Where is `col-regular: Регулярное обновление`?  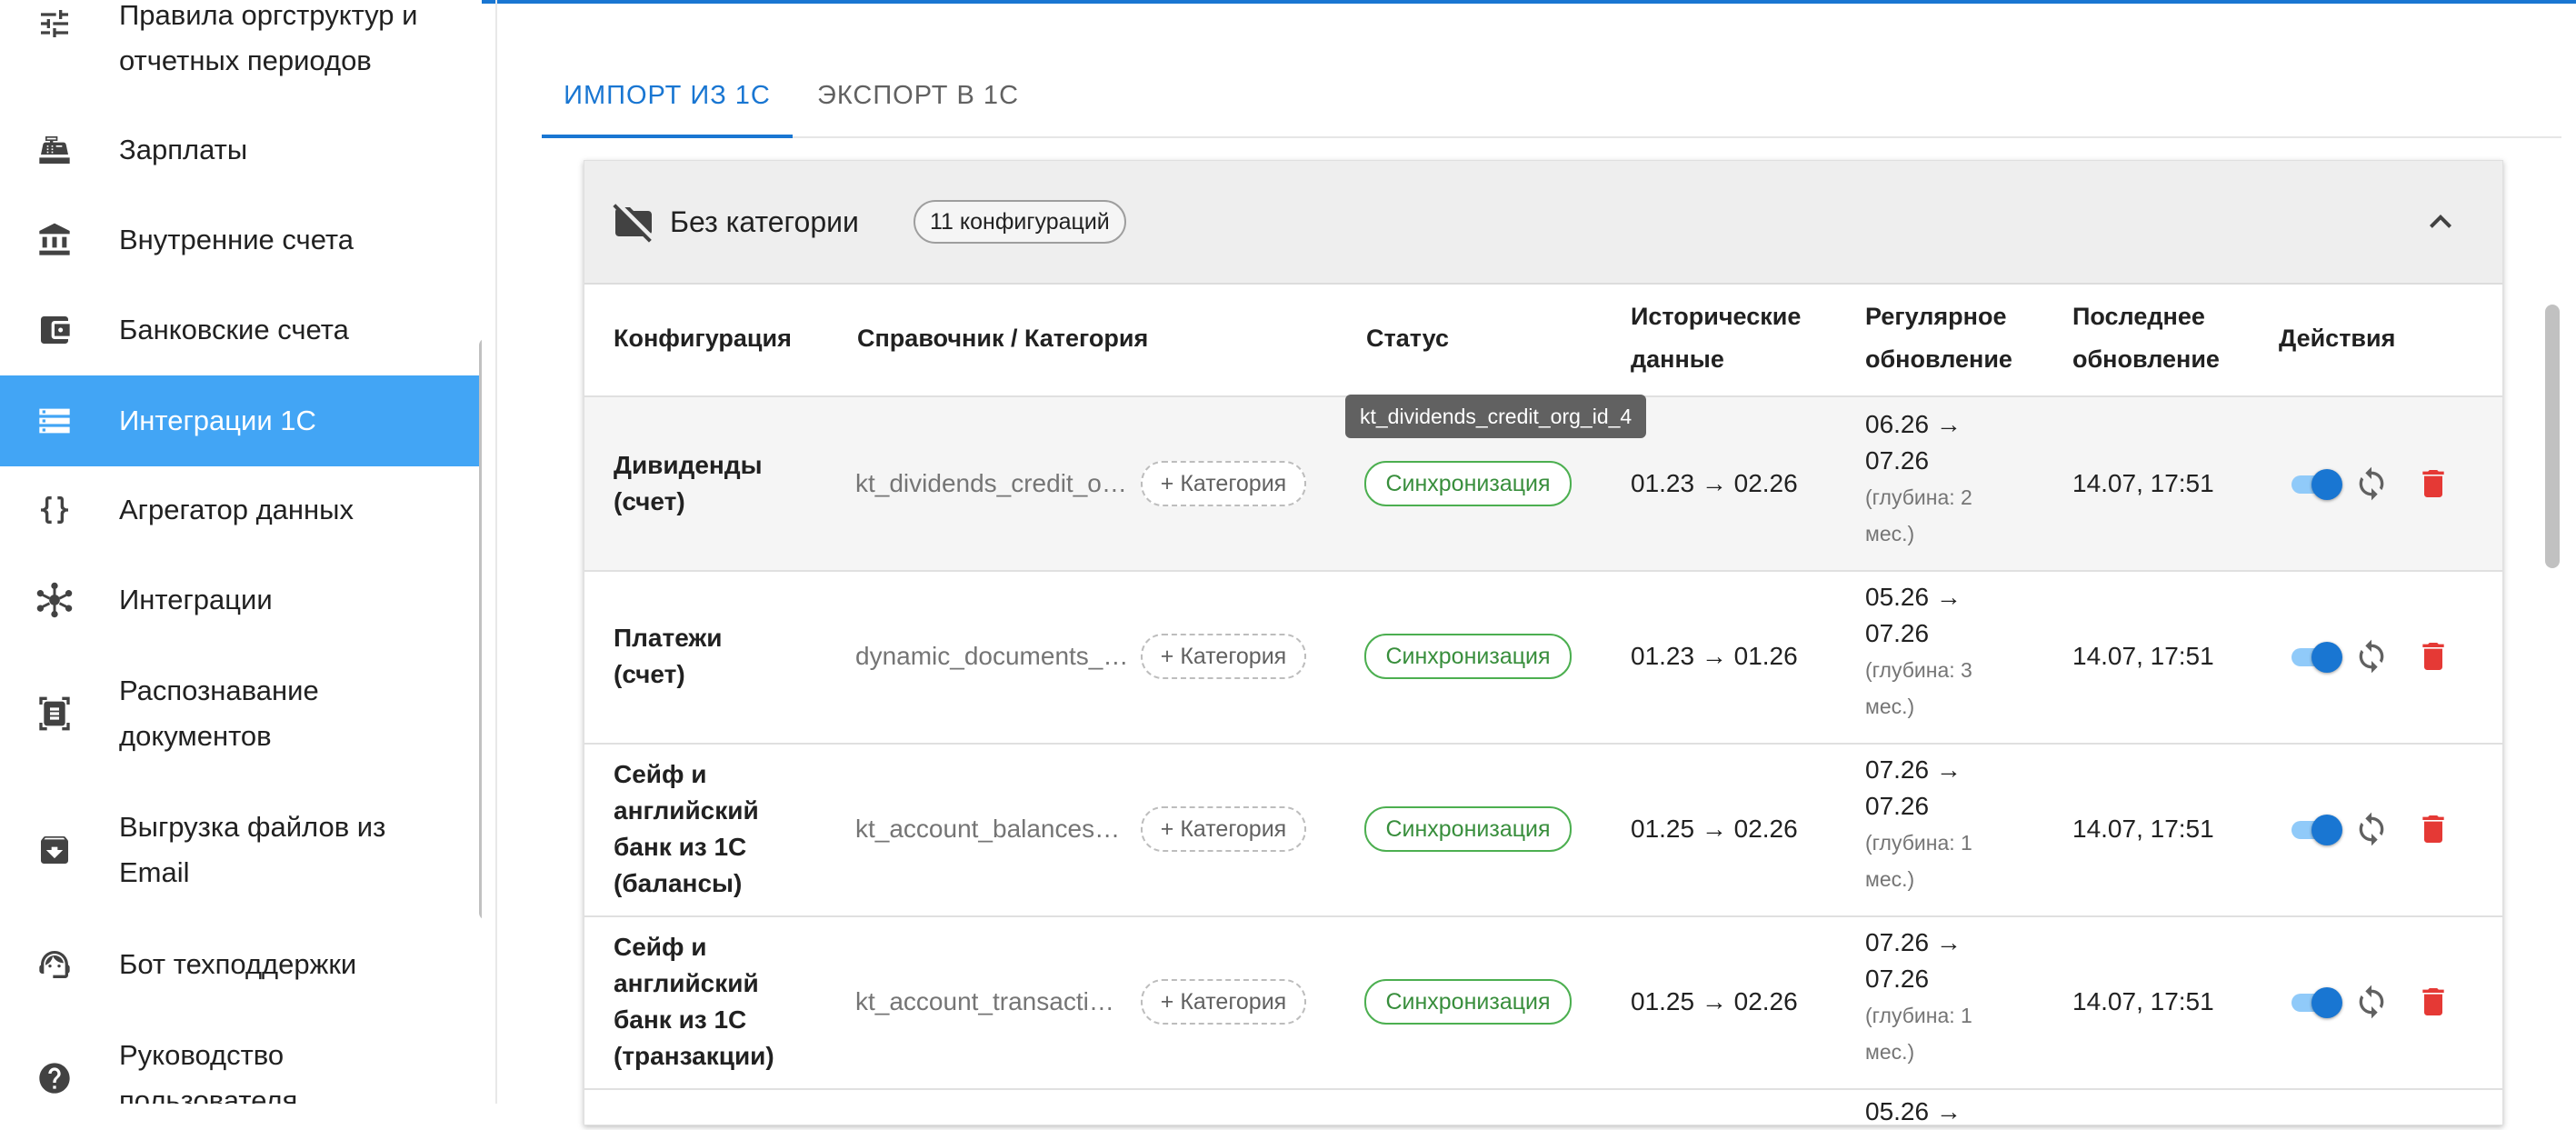 col-regular: Регулярное обновление is located at coordinates (1938, 338).